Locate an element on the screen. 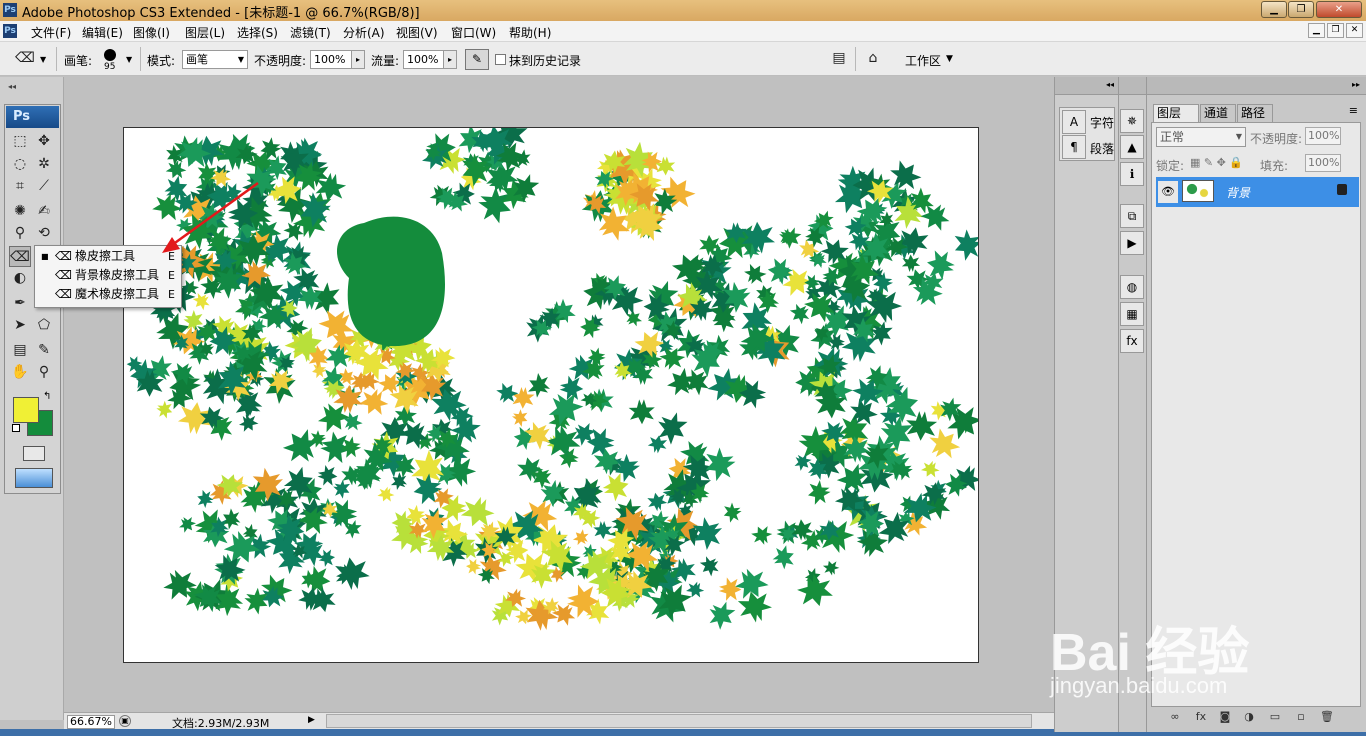  link-layers-icon: ∞ is located at coordinates (1175, 717).